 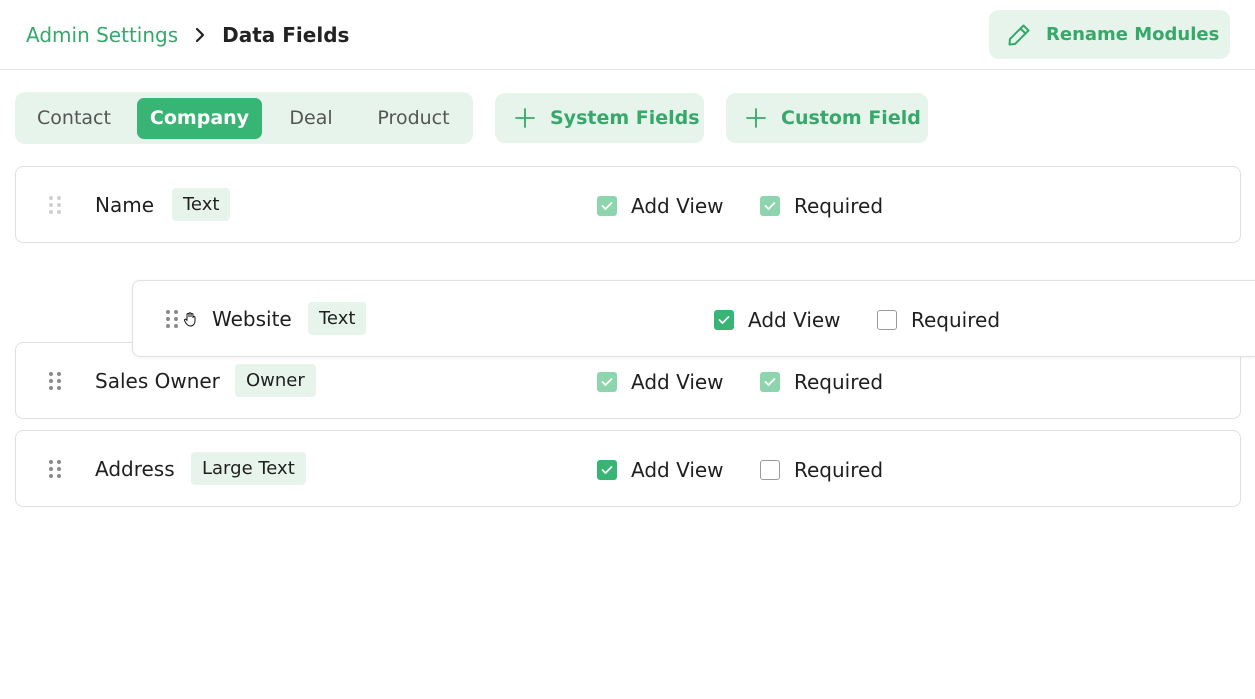 I want to click on field-row-website-dragging: Website Text Add View Required, so click(x=693, y=318).